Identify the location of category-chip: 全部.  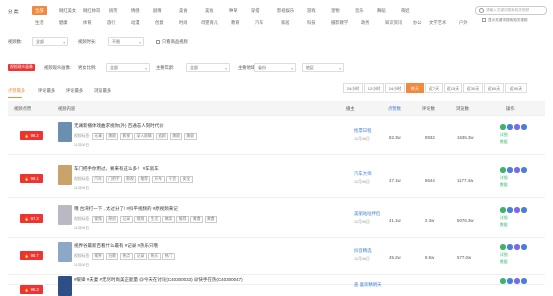
(39, 10).